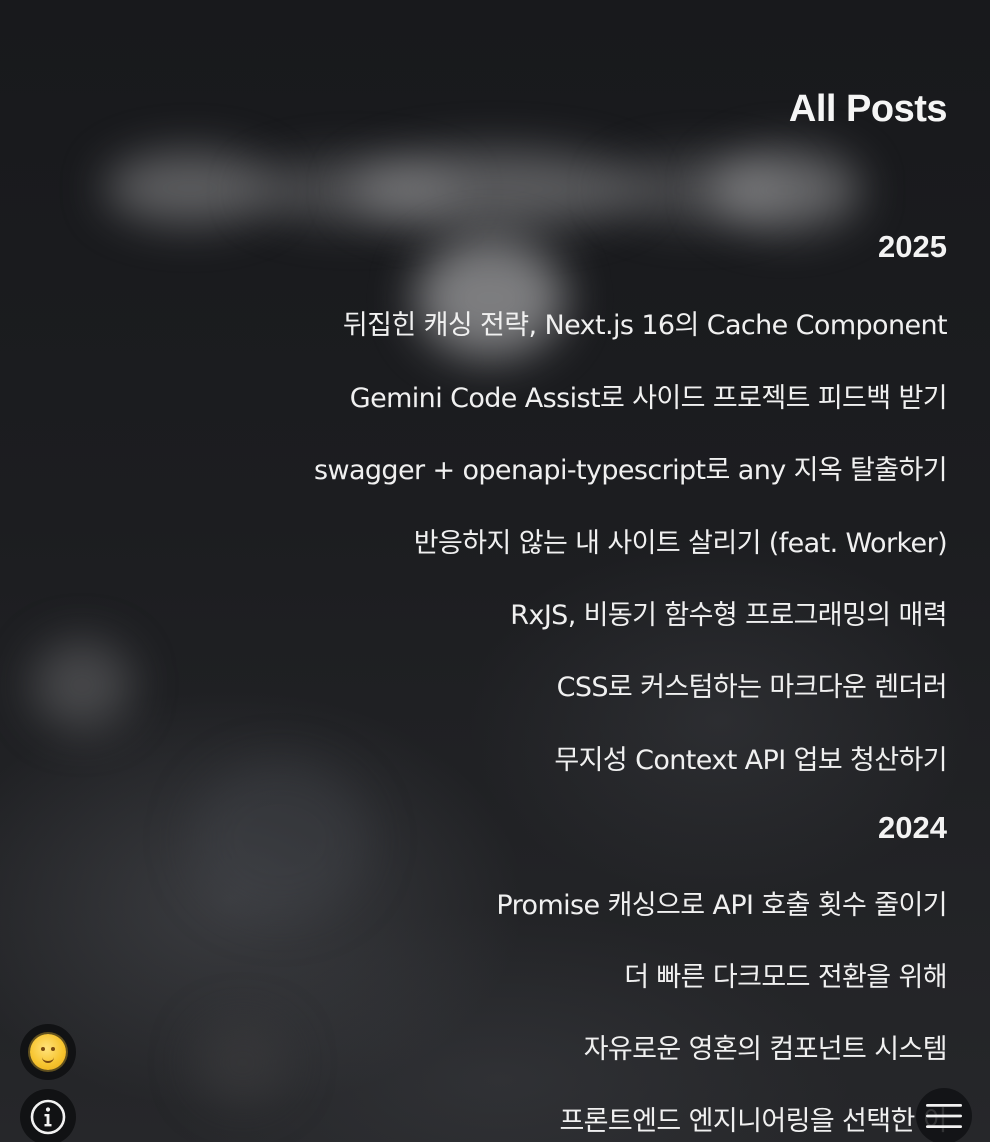  I want to click on post-link: RxJS, 비동기 함수형 프로그래밍의 매력, so click(728, 612).